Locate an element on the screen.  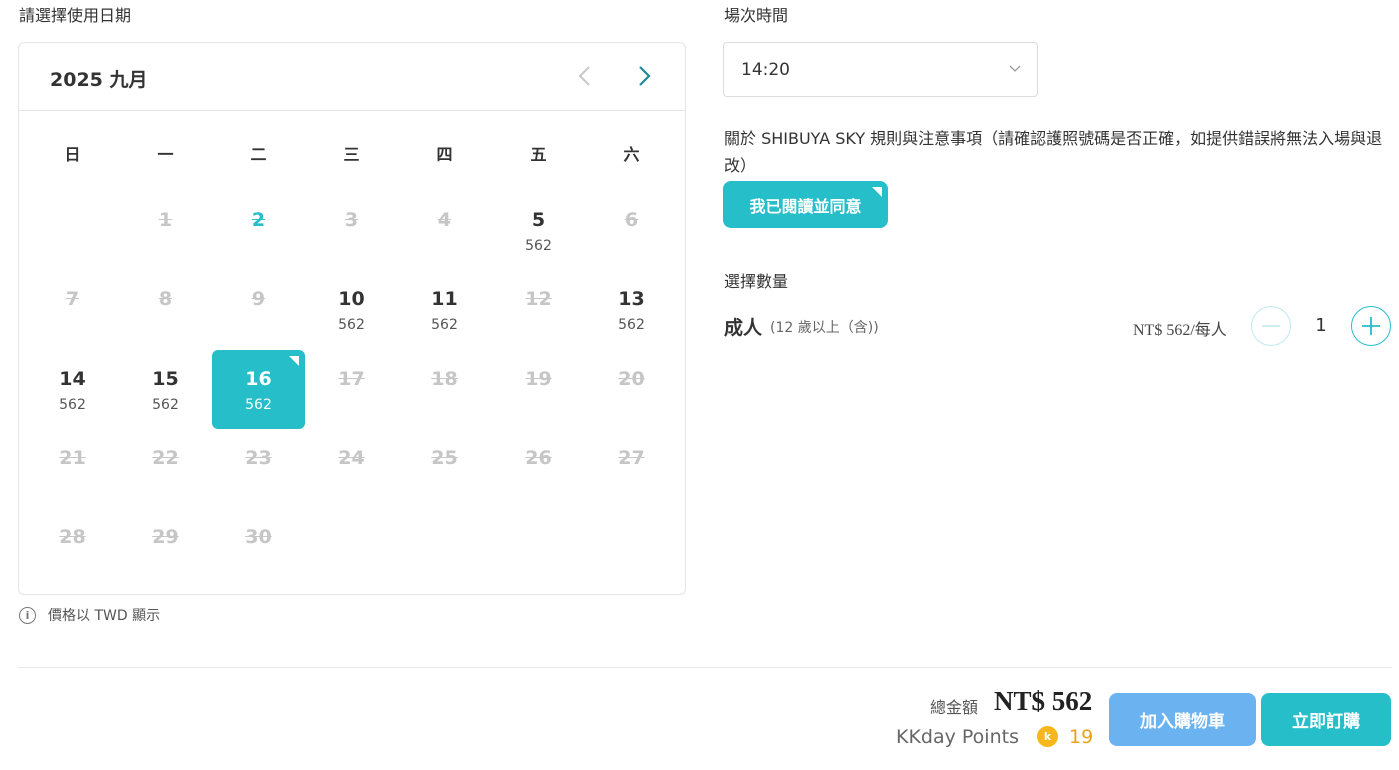
calendar-day-19: 19 is located at coordinates (538, 389).